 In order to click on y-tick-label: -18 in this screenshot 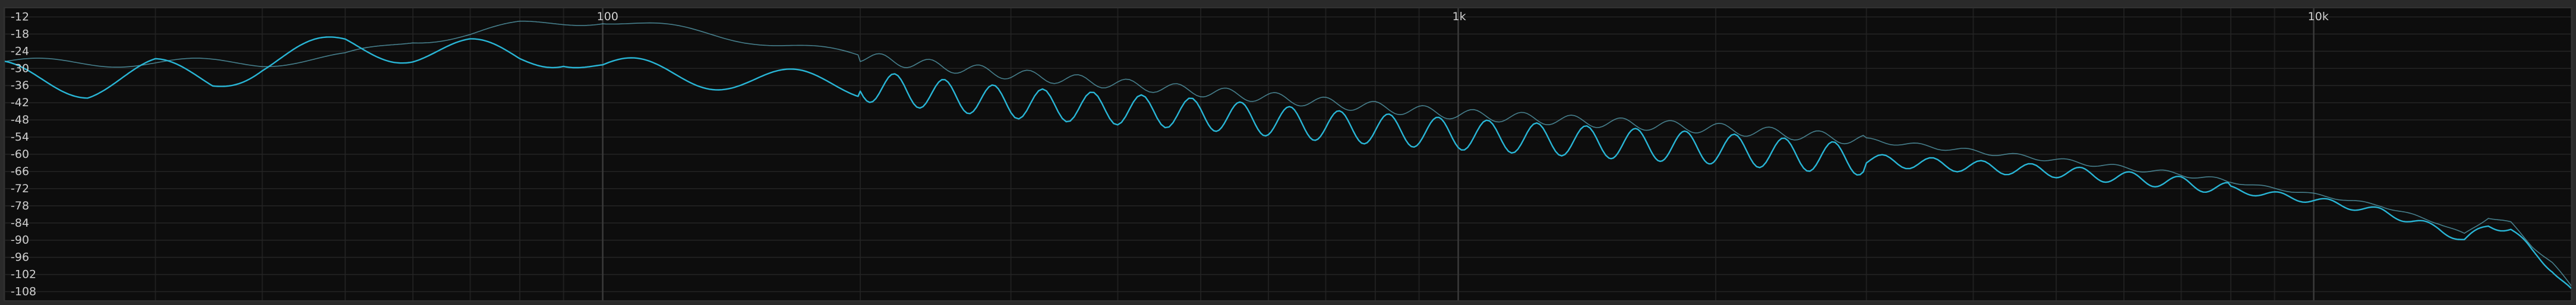, I will do `click(20, 33)`.